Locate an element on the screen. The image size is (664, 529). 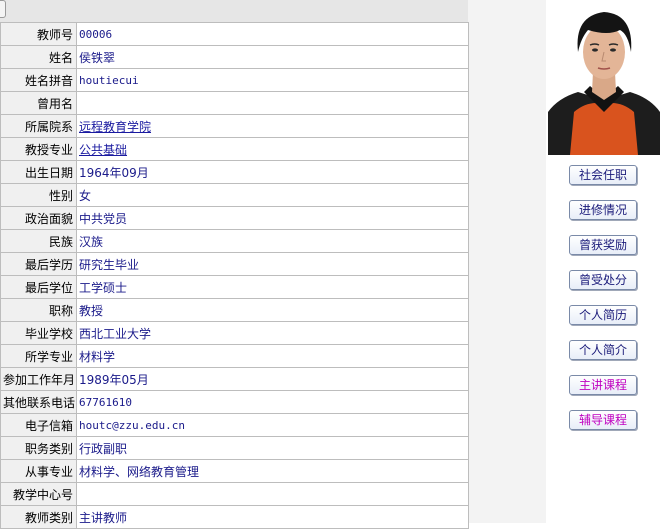
info-row: 毕业学校 西北工业大学 is located at coordinates (234, 333).